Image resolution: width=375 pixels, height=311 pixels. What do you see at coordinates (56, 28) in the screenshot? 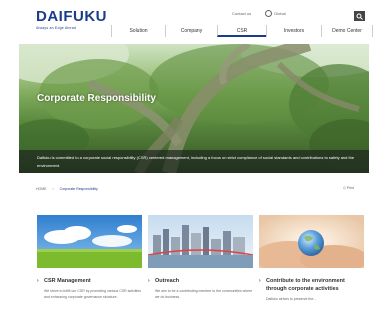
I see `logo-tagline: Always an Edge Ahead` at bounding box center [56, 28].